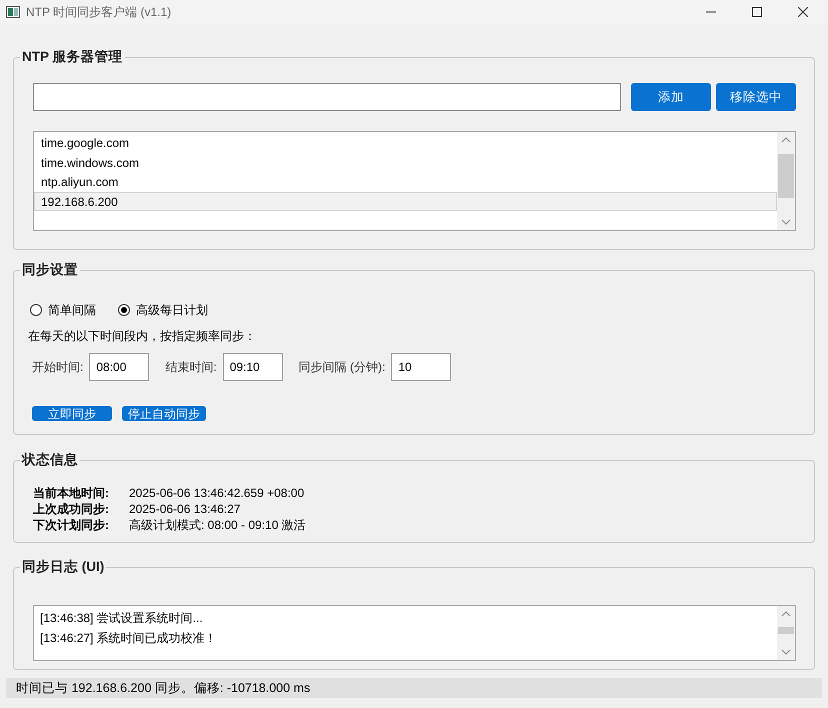 The image size is (828, 708). Describe the element at coordinates (252, 367) in the screenshot. I see `time-field: 09:10` at that location.